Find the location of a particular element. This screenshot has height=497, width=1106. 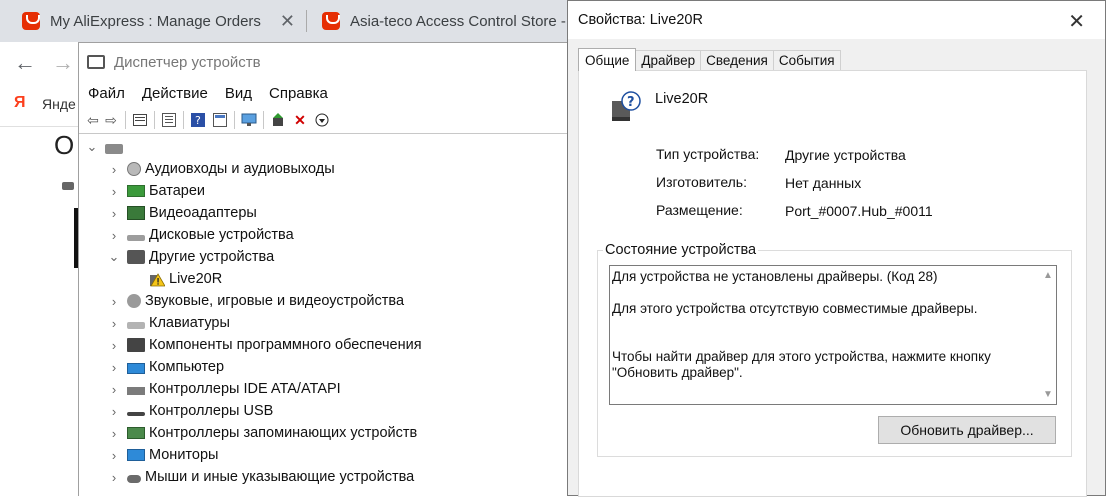

unknown-device-icon: ? is located at coordinates (626, 108).